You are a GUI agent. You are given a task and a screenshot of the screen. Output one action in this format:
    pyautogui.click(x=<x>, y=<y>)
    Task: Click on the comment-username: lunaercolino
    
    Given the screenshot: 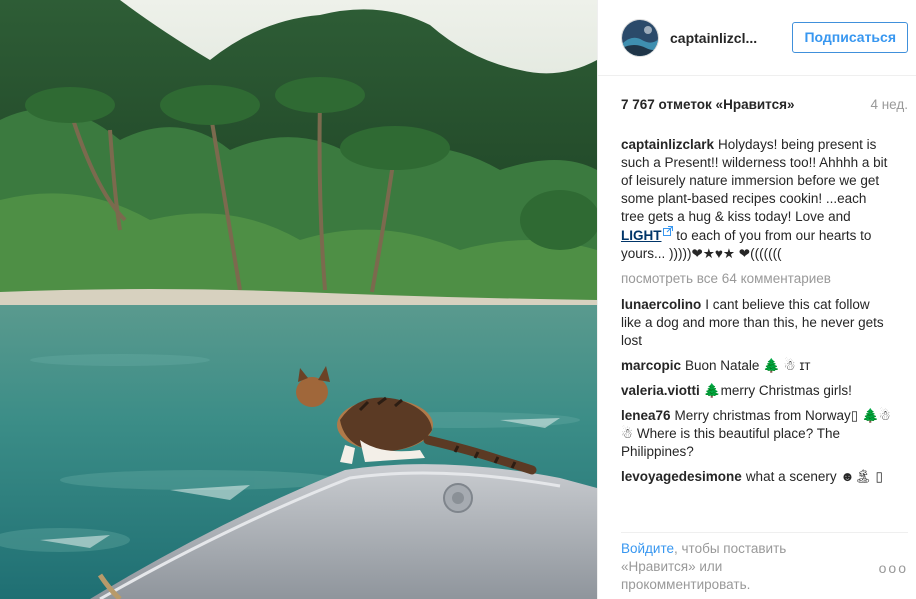 What is the action you would take?
    pyautogui.click(x=661, y=304)
    